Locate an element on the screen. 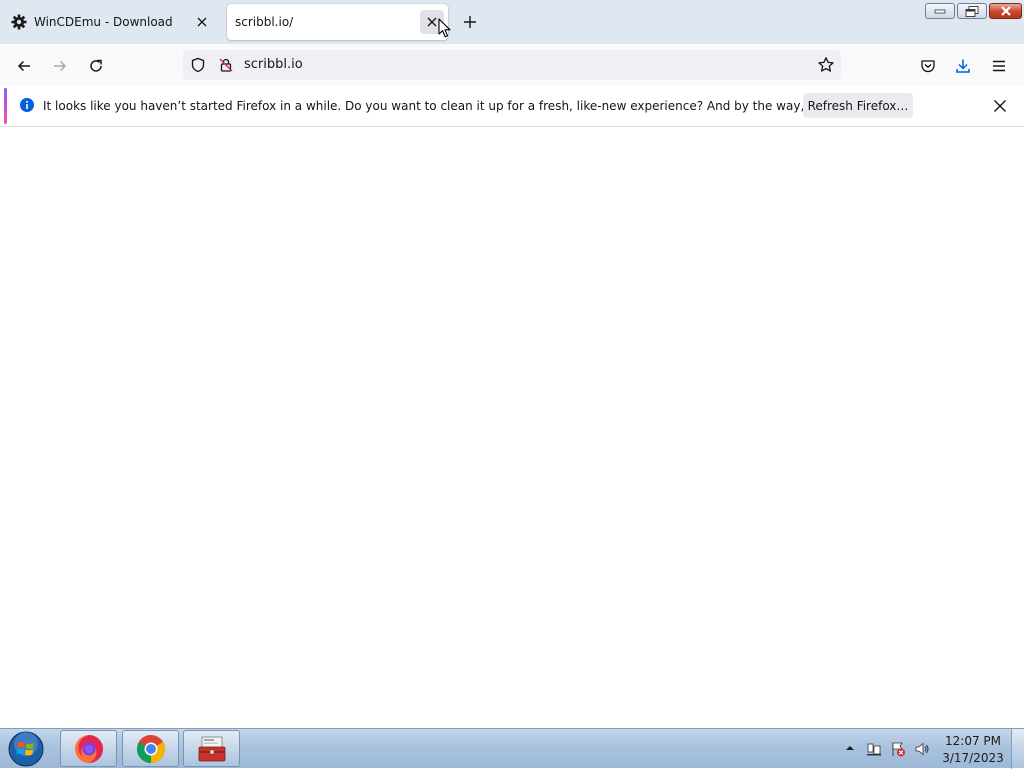 The image size is (1024, 769). info-icon is located at coordinates (27, 104).